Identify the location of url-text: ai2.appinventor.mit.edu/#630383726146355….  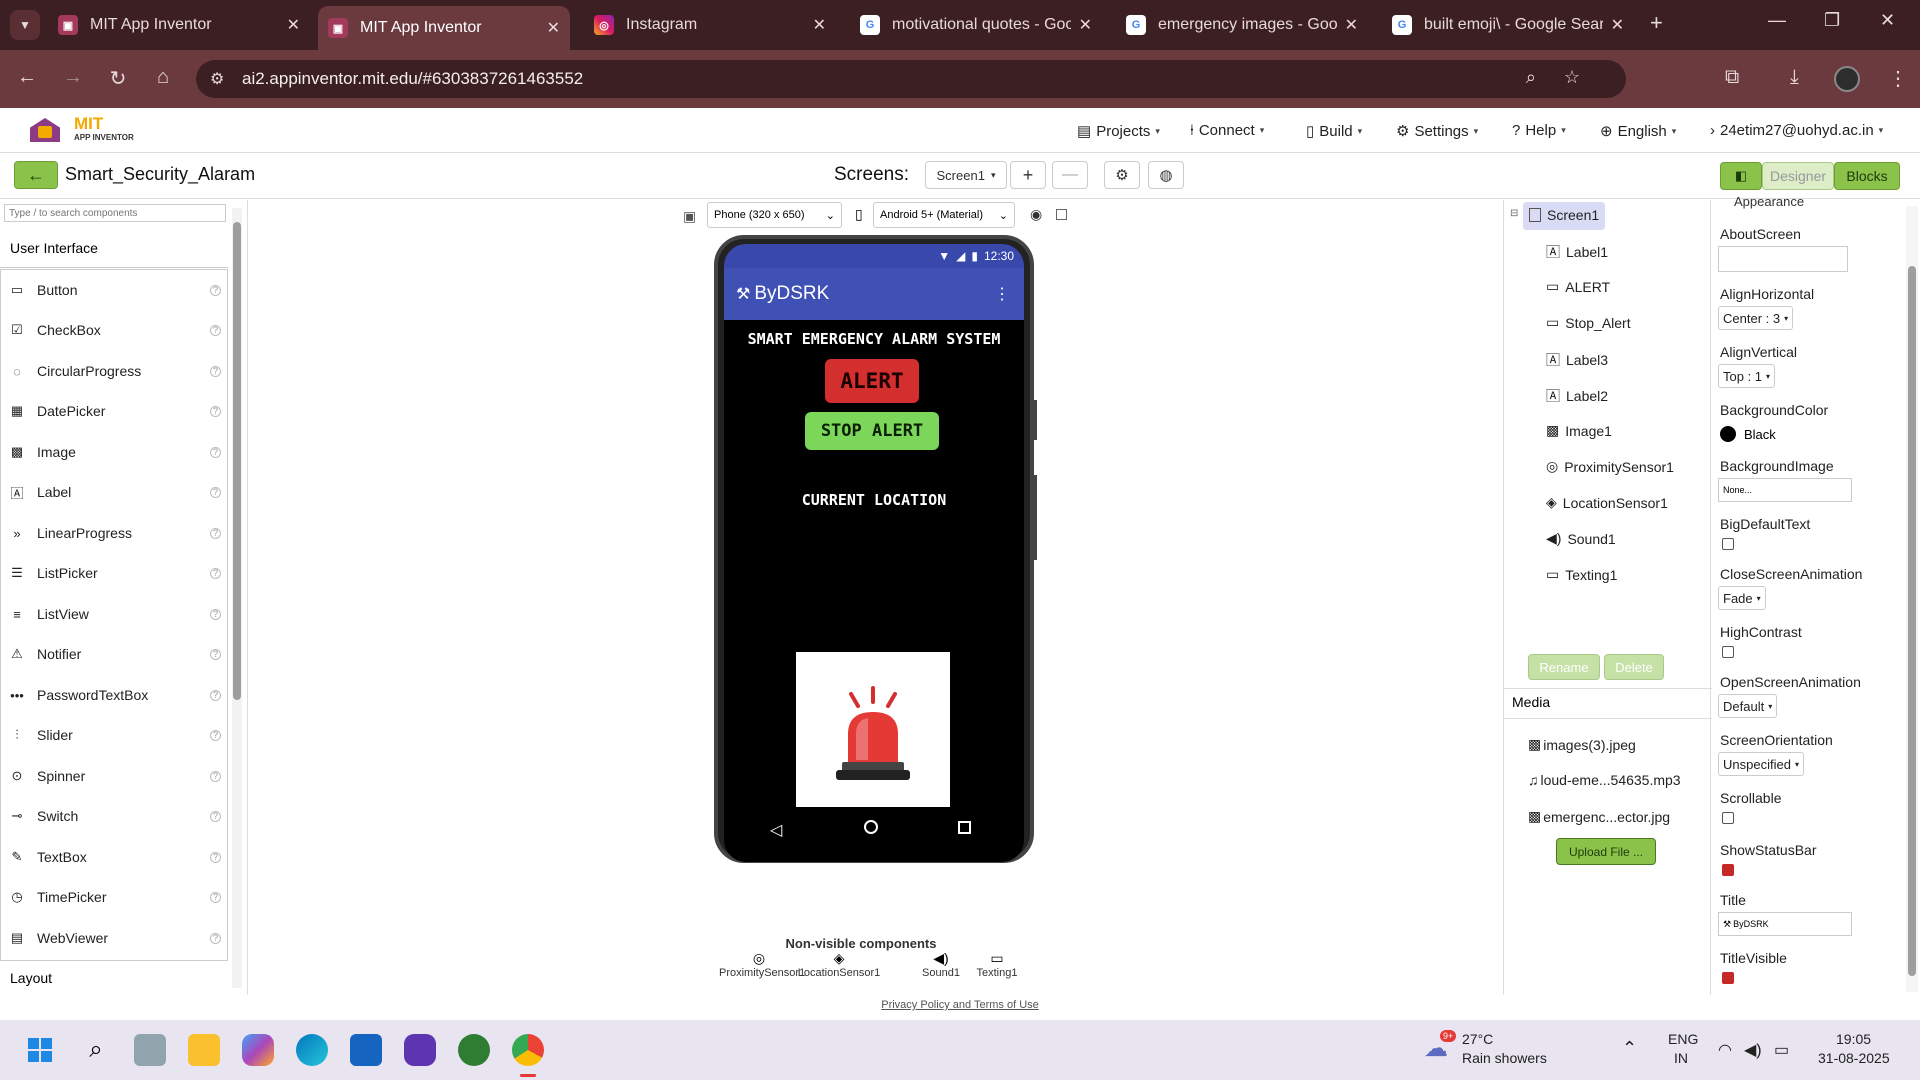
(412, 79).